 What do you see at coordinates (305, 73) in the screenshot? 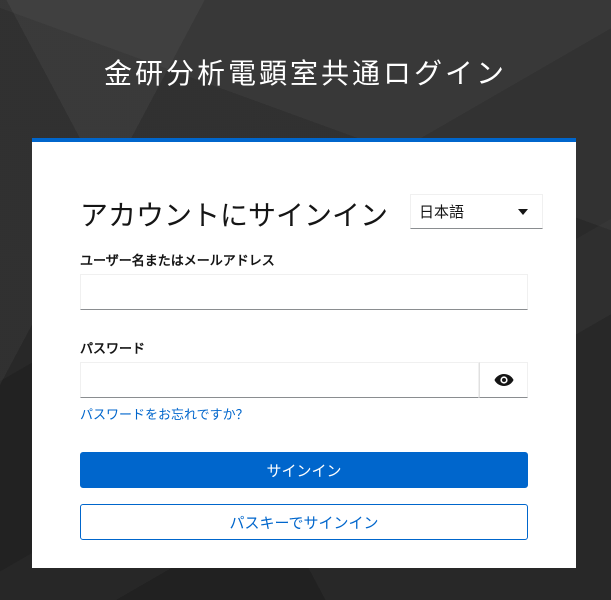
I see `page-title: 金研分析電顕室共通ログイン` at bounding box center [305, 73].